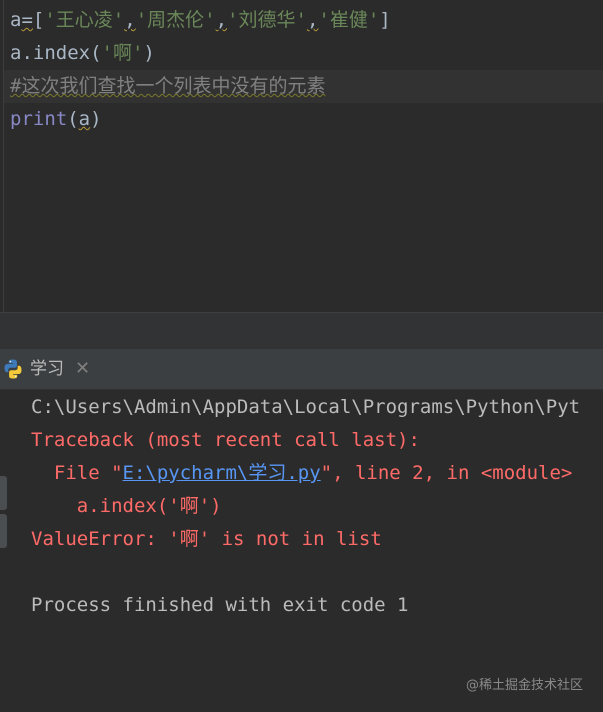 This screenshot has width=603, height=712. I want to click on comment-token: #这次我们查找一个列表中没有的元素, so click(168, 86).